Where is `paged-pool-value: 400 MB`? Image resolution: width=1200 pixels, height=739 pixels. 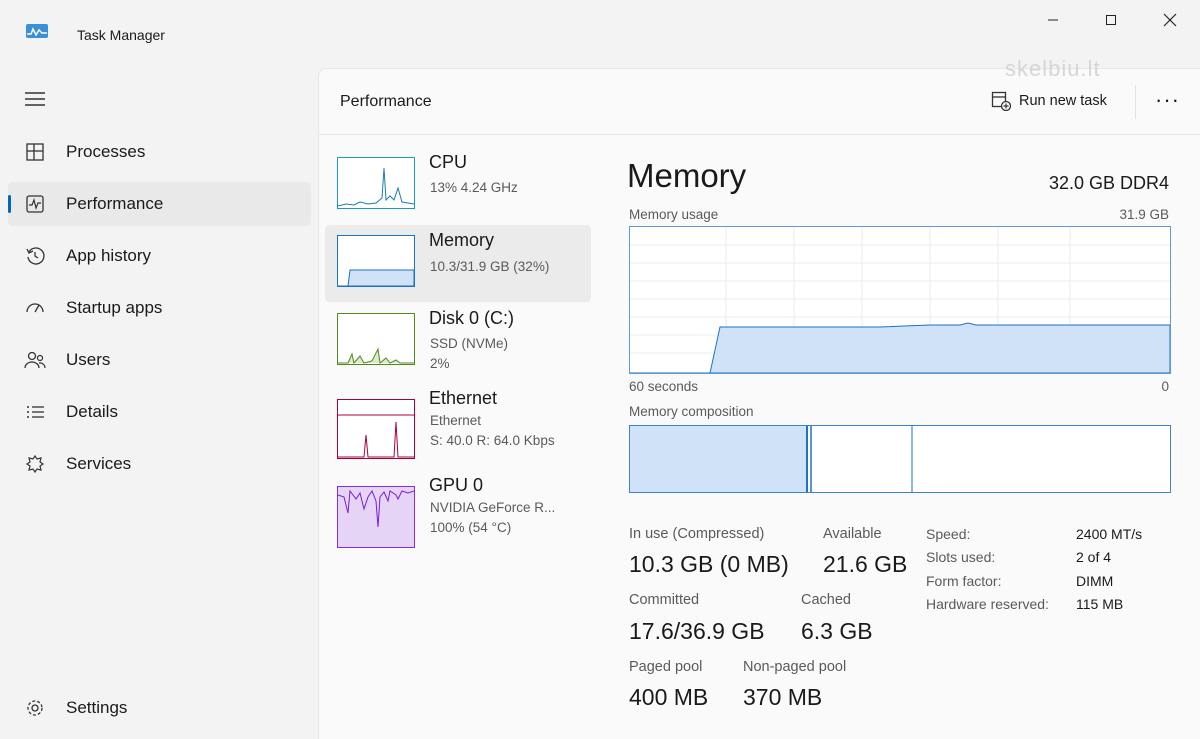
paged-pool-value: 400 MB is located at coordinates (669, 697).